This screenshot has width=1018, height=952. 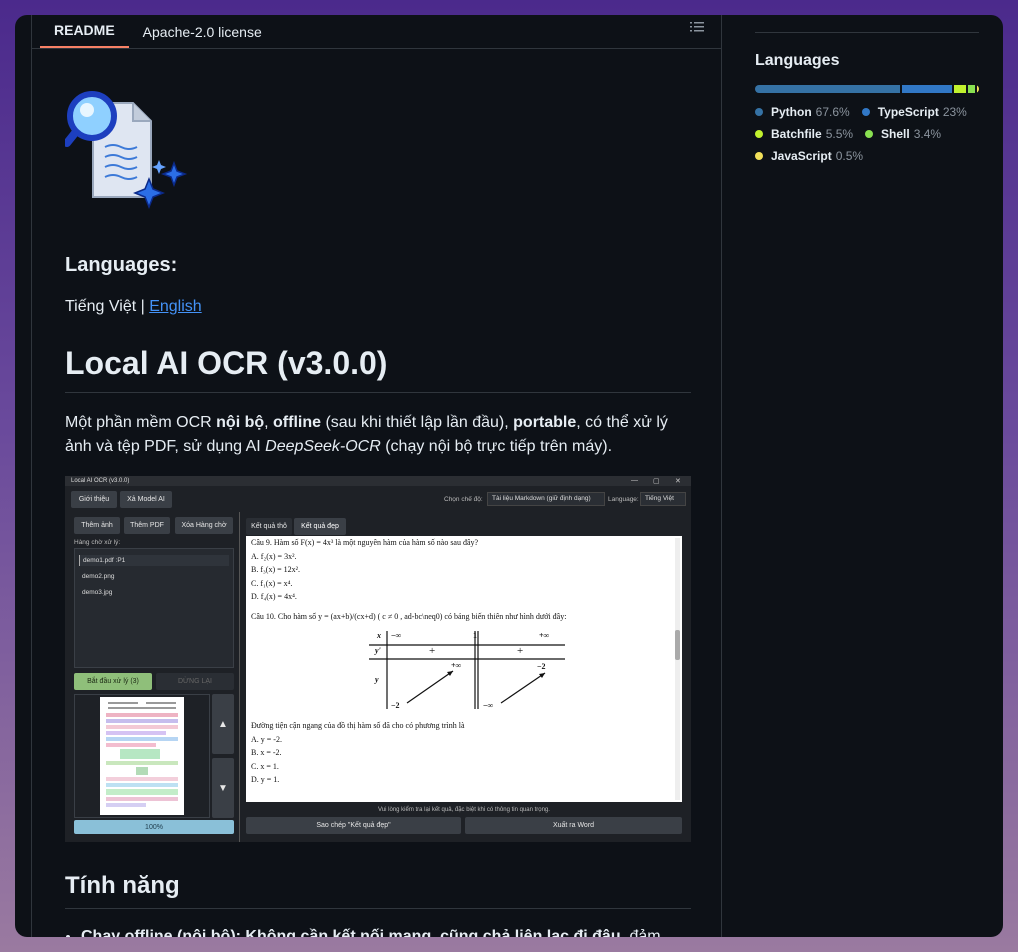 What do you see at coordinates (240, 422) in the screenshot?
I see `desc-bold-1: nội bộ` at bounding box center [240, 422].